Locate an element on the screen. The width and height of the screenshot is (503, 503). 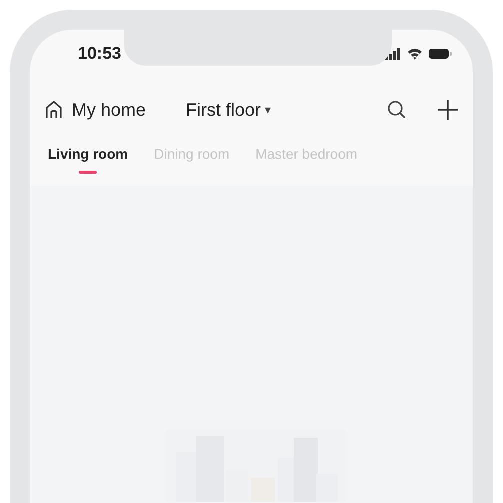
room-tab: Living room is located at coordinates (88, 161).